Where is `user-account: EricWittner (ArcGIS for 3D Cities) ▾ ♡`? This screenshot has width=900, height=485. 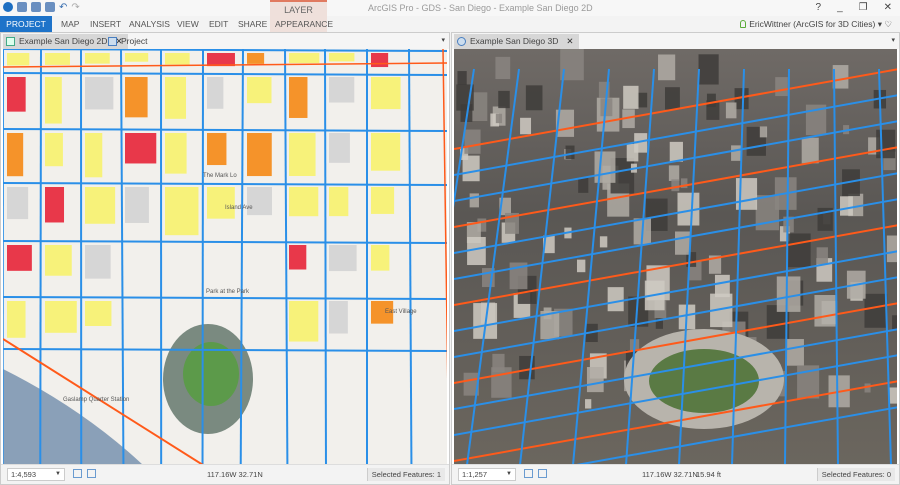
user-account: EricWittner (ArcGIS for 3D Cities) ▾ ♡ is located at coordinates (816, 24).